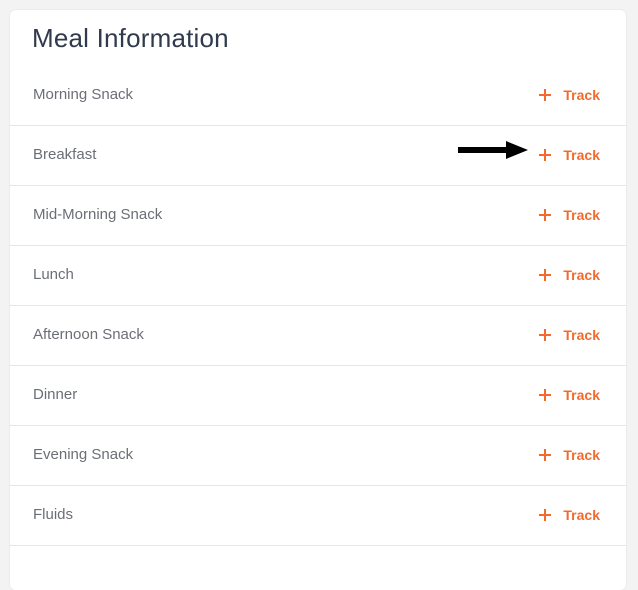 This screenshot has height=590, width=638. What do you see at coordinates (318, 216) in the screenshot?
I see `meal-row-mid-morning-snack: Mid-Morning Snack Track` at bounding box center [318, 216].